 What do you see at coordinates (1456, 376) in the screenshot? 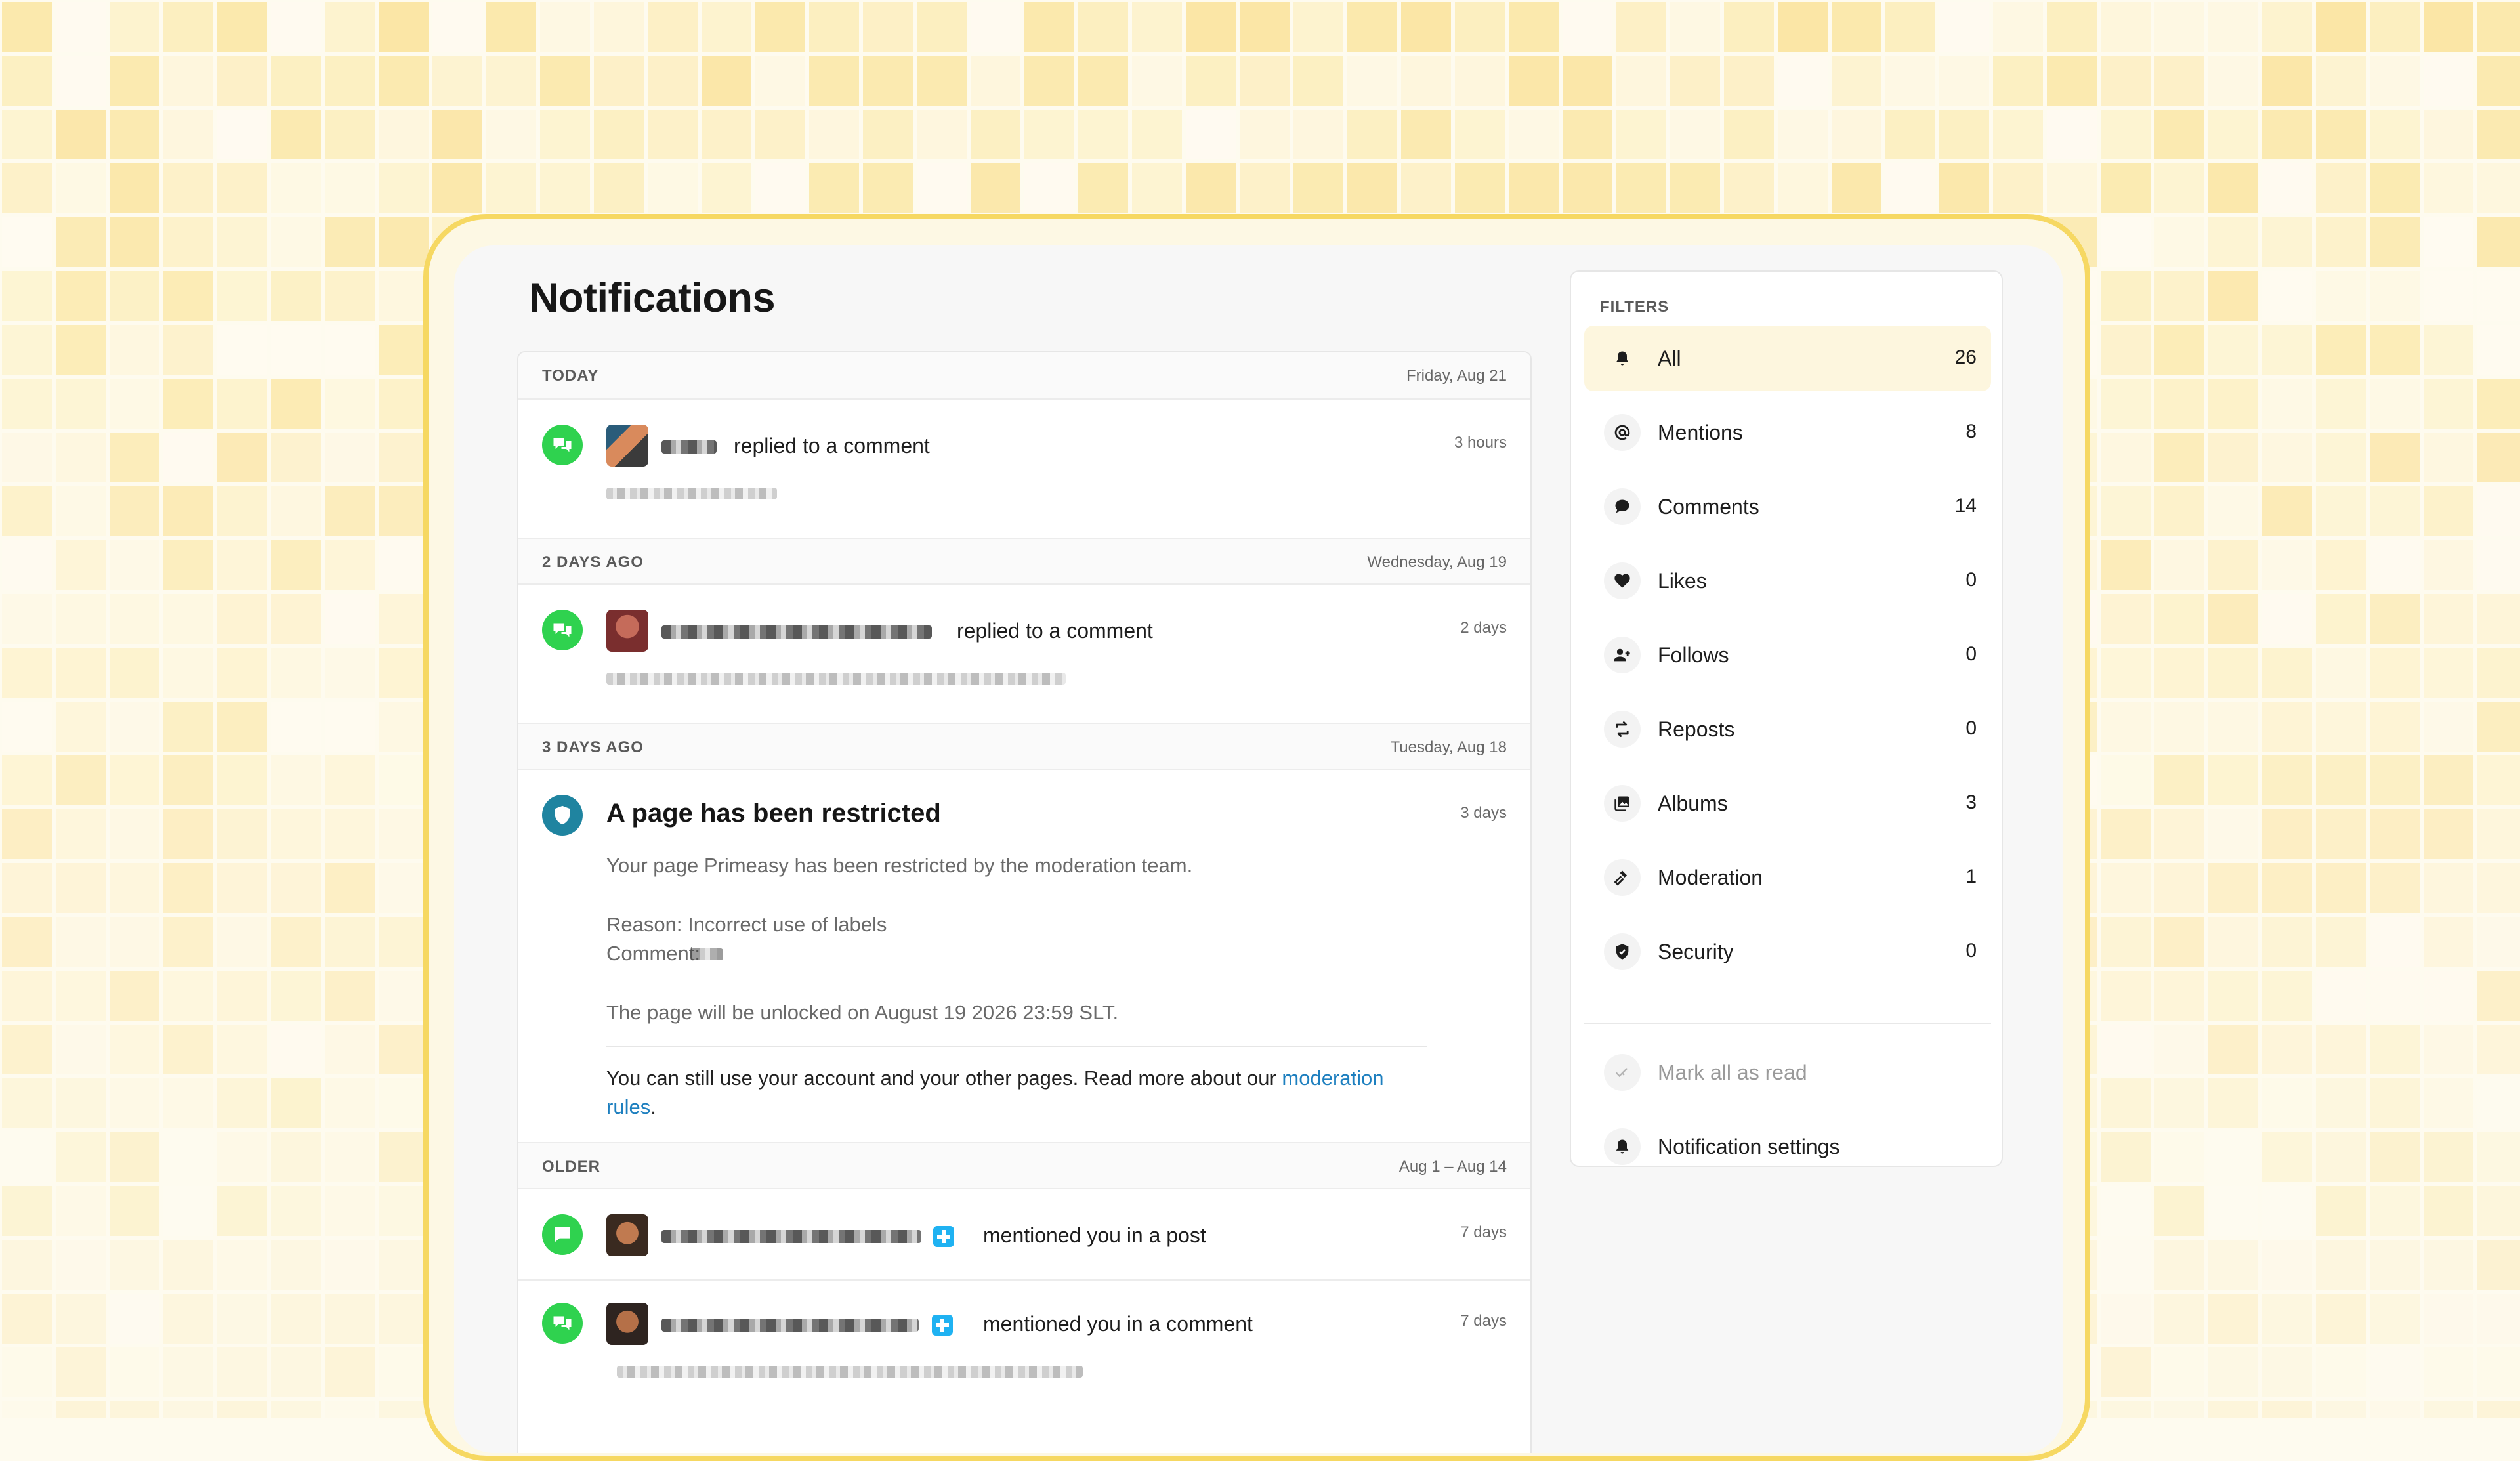
I see `section-date: Friday, Aug 21` at bounding box center [1456, 376].